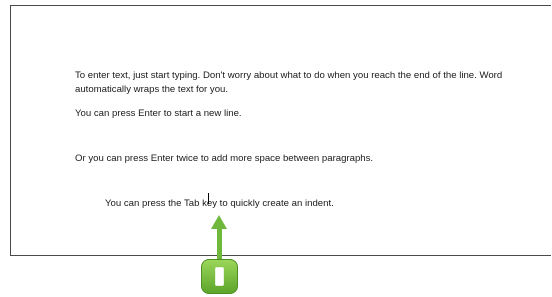 The height and width of the screenshot is (297, 552). I want to click on text-cursor, so click(208, 198).